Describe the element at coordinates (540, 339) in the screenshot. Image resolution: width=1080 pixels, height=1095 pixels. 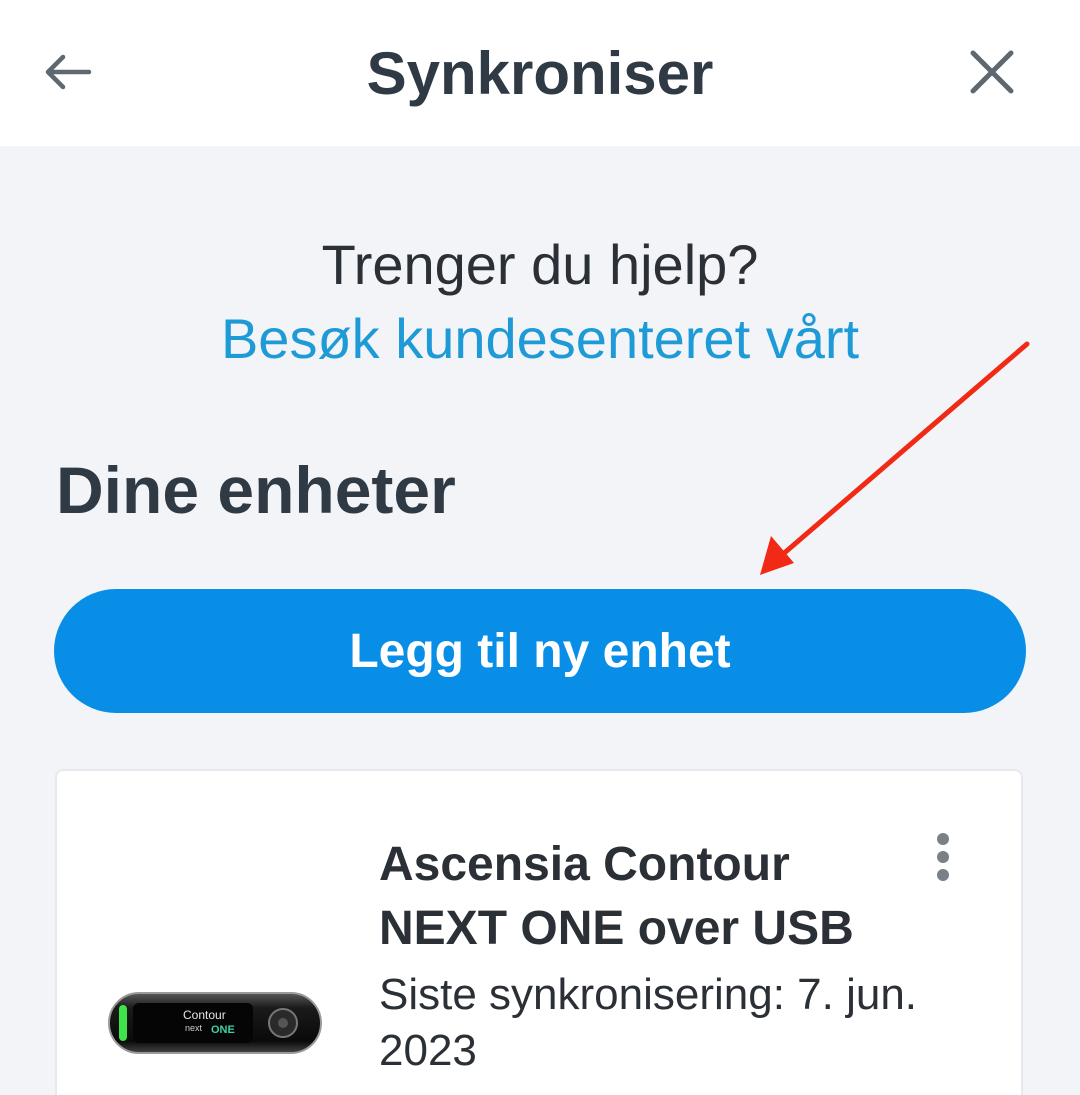
I see `customer-center-link: Besøk kundesenteret vårt` at that location.